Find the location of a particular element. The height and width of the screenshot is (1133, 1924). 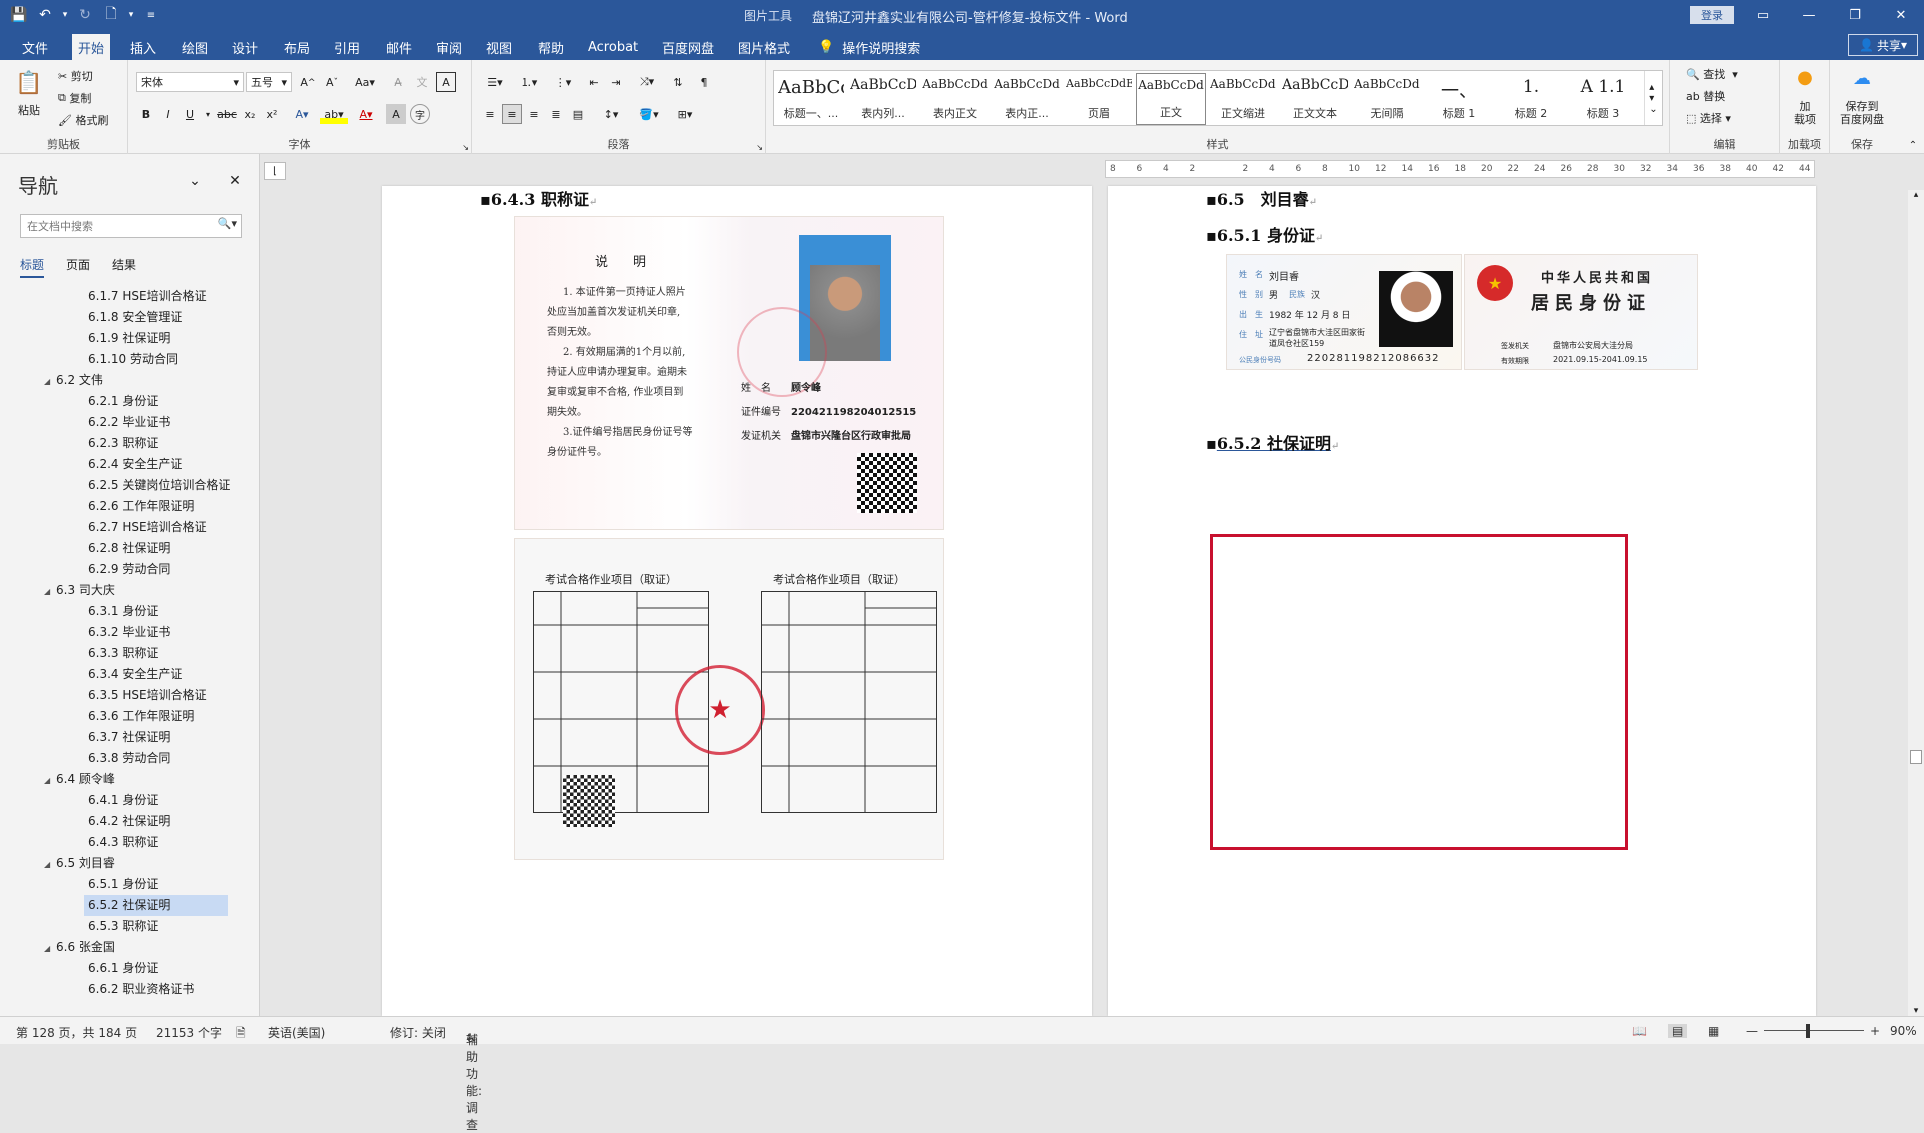

nav-heading-item: 6.5.1 身份证 is located at coordinates (129, 884).